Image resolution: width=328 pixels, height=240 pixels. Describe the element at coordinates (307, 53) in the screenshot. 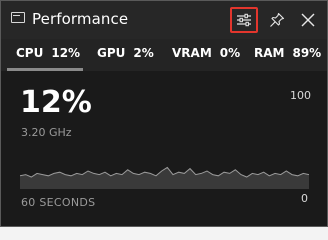

I see `tab-value: 89%` at that location.